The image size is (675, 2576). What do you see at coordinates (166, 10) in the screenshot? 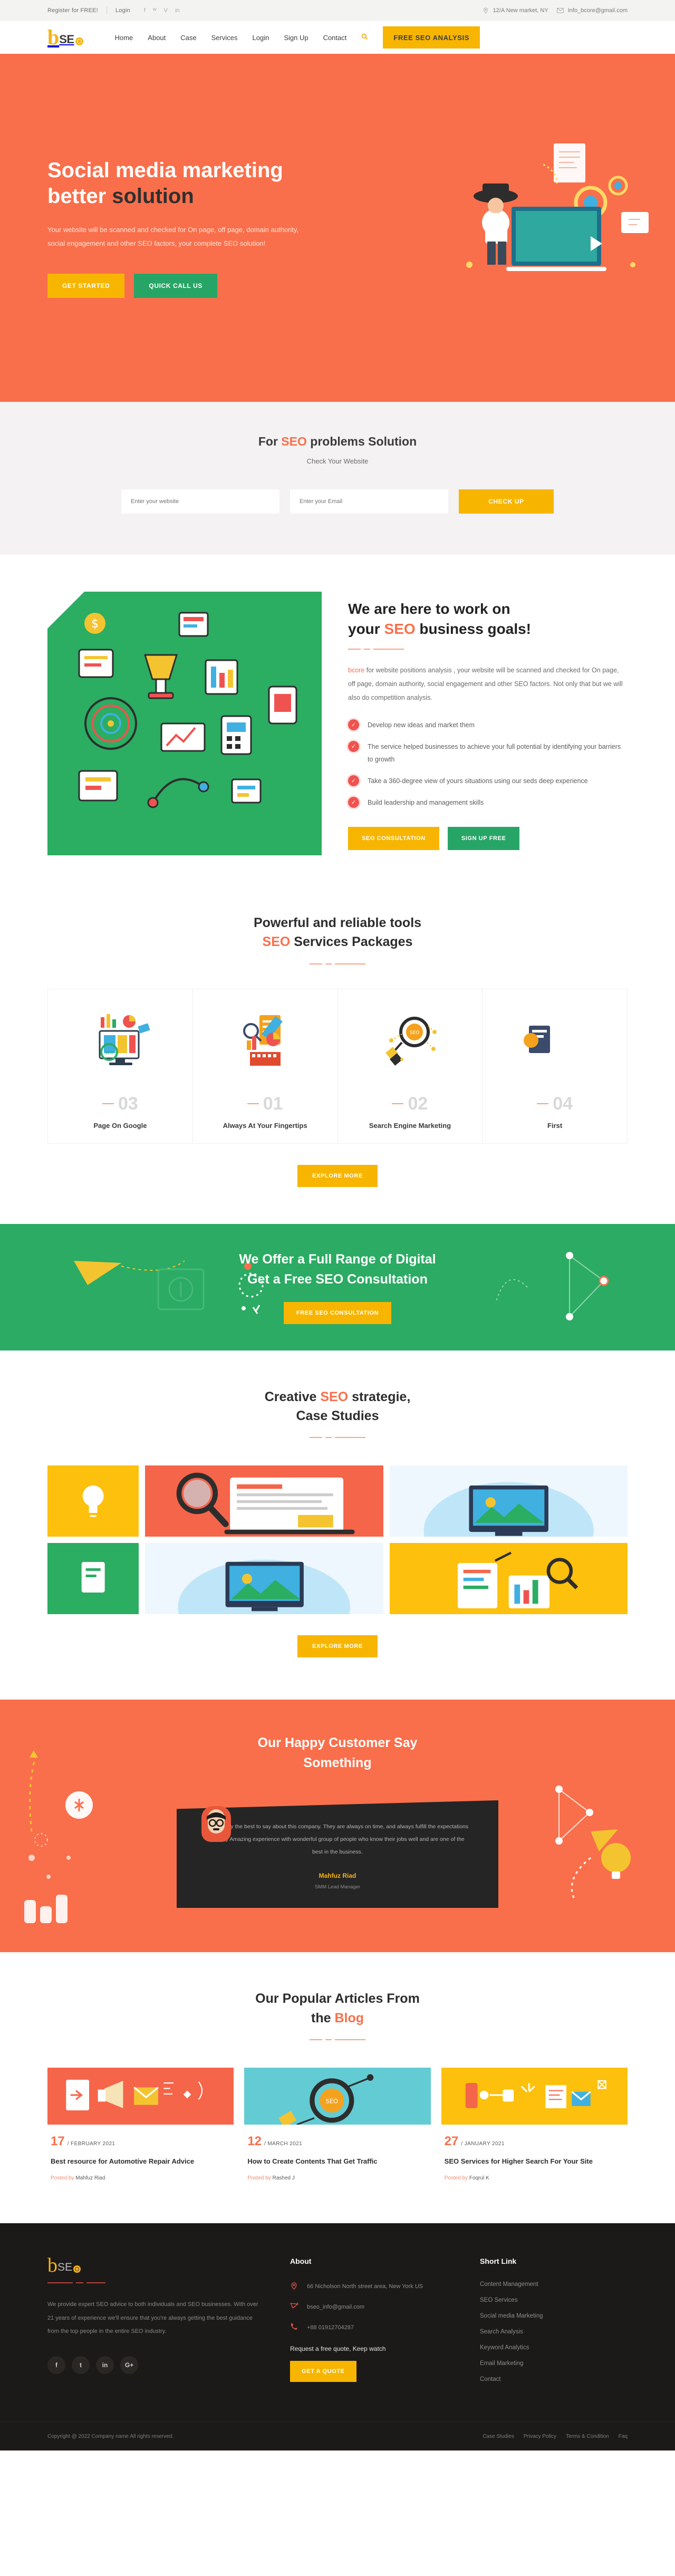
I see `vimeo-icon: V` at bounding box center [166, 10].